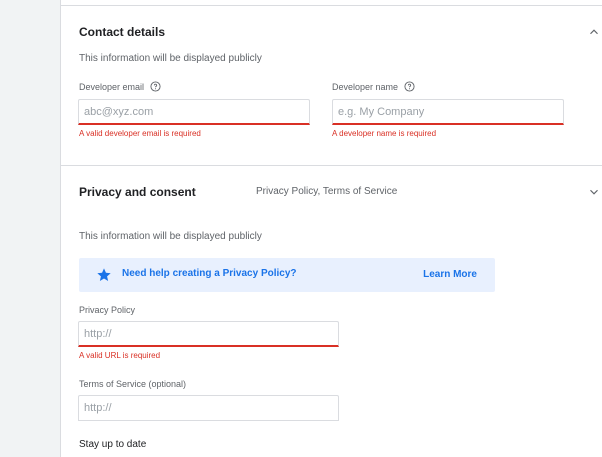 This screenshot has width=602, height=457. What do you see at coordinates (104, 274) in the screenshot?
I see `star-icon` at bounding box center [104, 274].